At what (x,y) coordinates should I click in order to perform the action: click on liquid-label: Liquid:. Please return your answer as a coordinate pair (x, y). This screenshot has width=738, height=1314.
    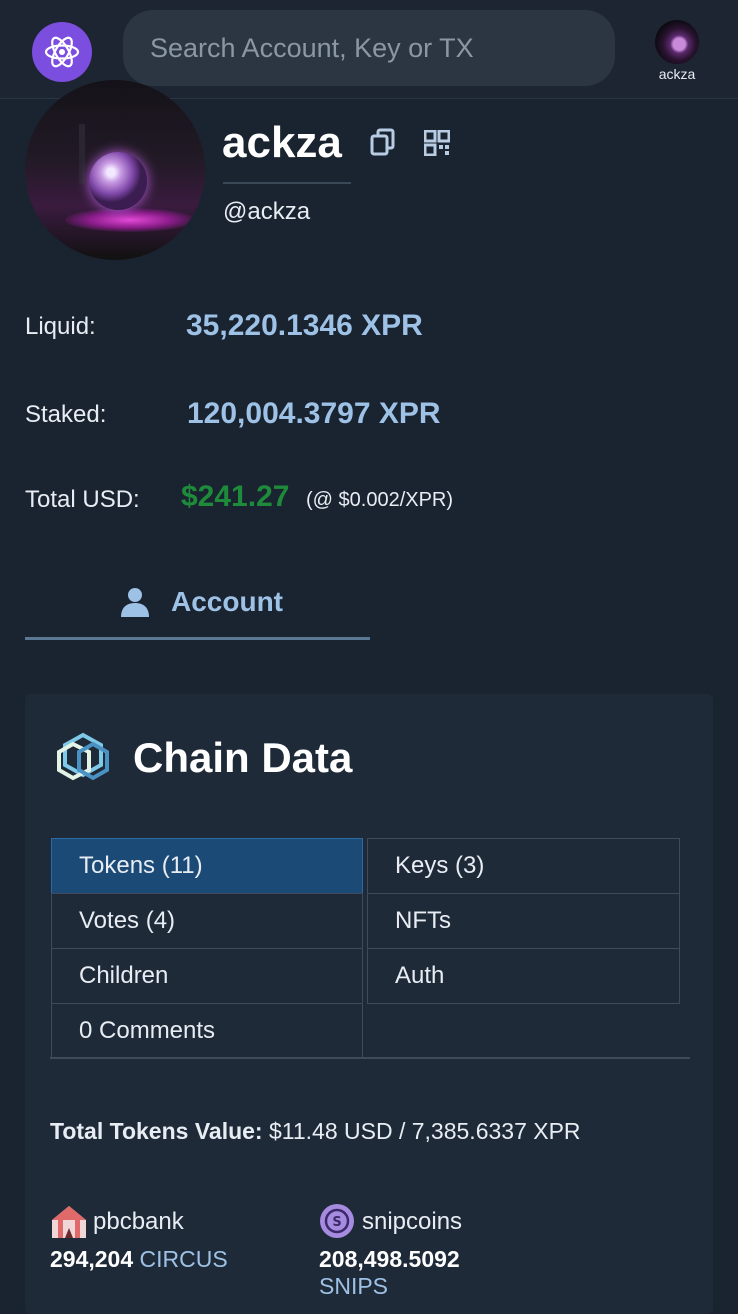
    Looking at the image, I should click on (60, 326).